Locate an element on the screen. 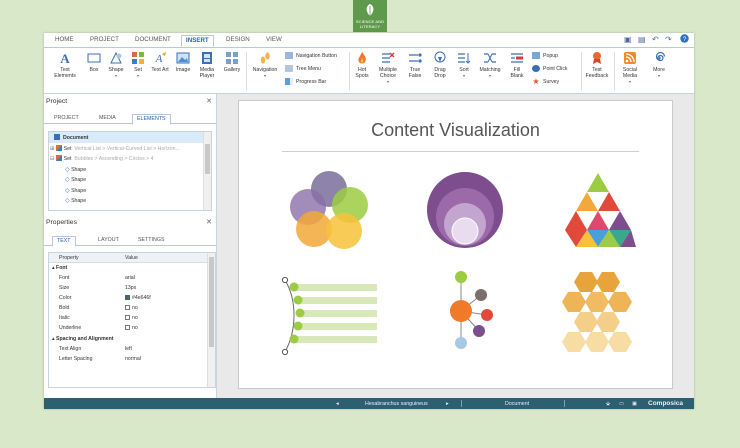 This screenshot has height=448, width=740. point-click-item: Point Click is located at coordinates (550, 68).